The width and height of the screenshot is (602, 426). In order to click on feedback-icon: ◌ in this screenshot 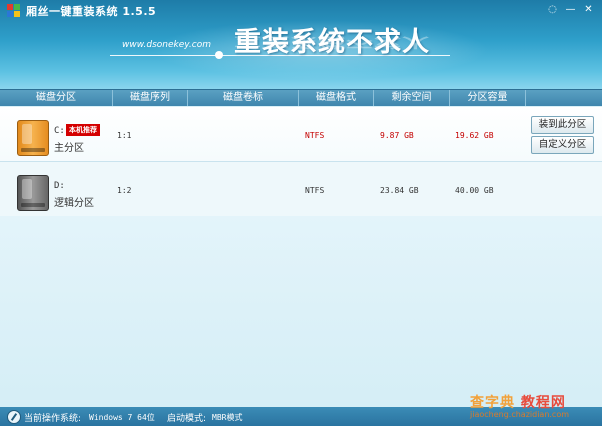, I will do `click(552, 9)`.